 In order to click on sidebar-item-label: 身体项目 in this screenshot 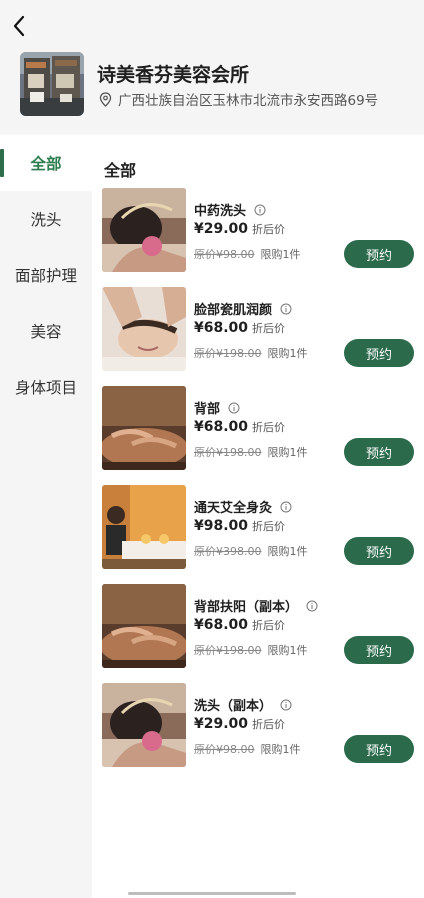, I will do `click(45, 388)`.